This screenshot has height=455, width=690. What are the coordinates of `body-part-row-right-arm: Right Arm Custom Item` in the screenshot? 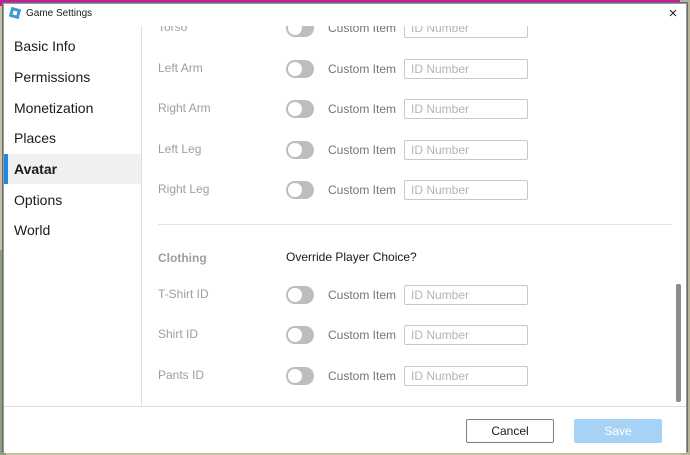 It's located at (407, 110).